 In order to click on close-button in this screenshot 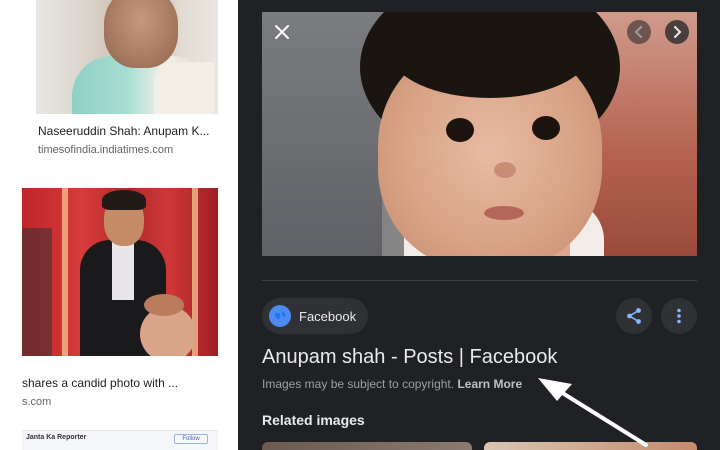, I will do `click(282, 32)`.